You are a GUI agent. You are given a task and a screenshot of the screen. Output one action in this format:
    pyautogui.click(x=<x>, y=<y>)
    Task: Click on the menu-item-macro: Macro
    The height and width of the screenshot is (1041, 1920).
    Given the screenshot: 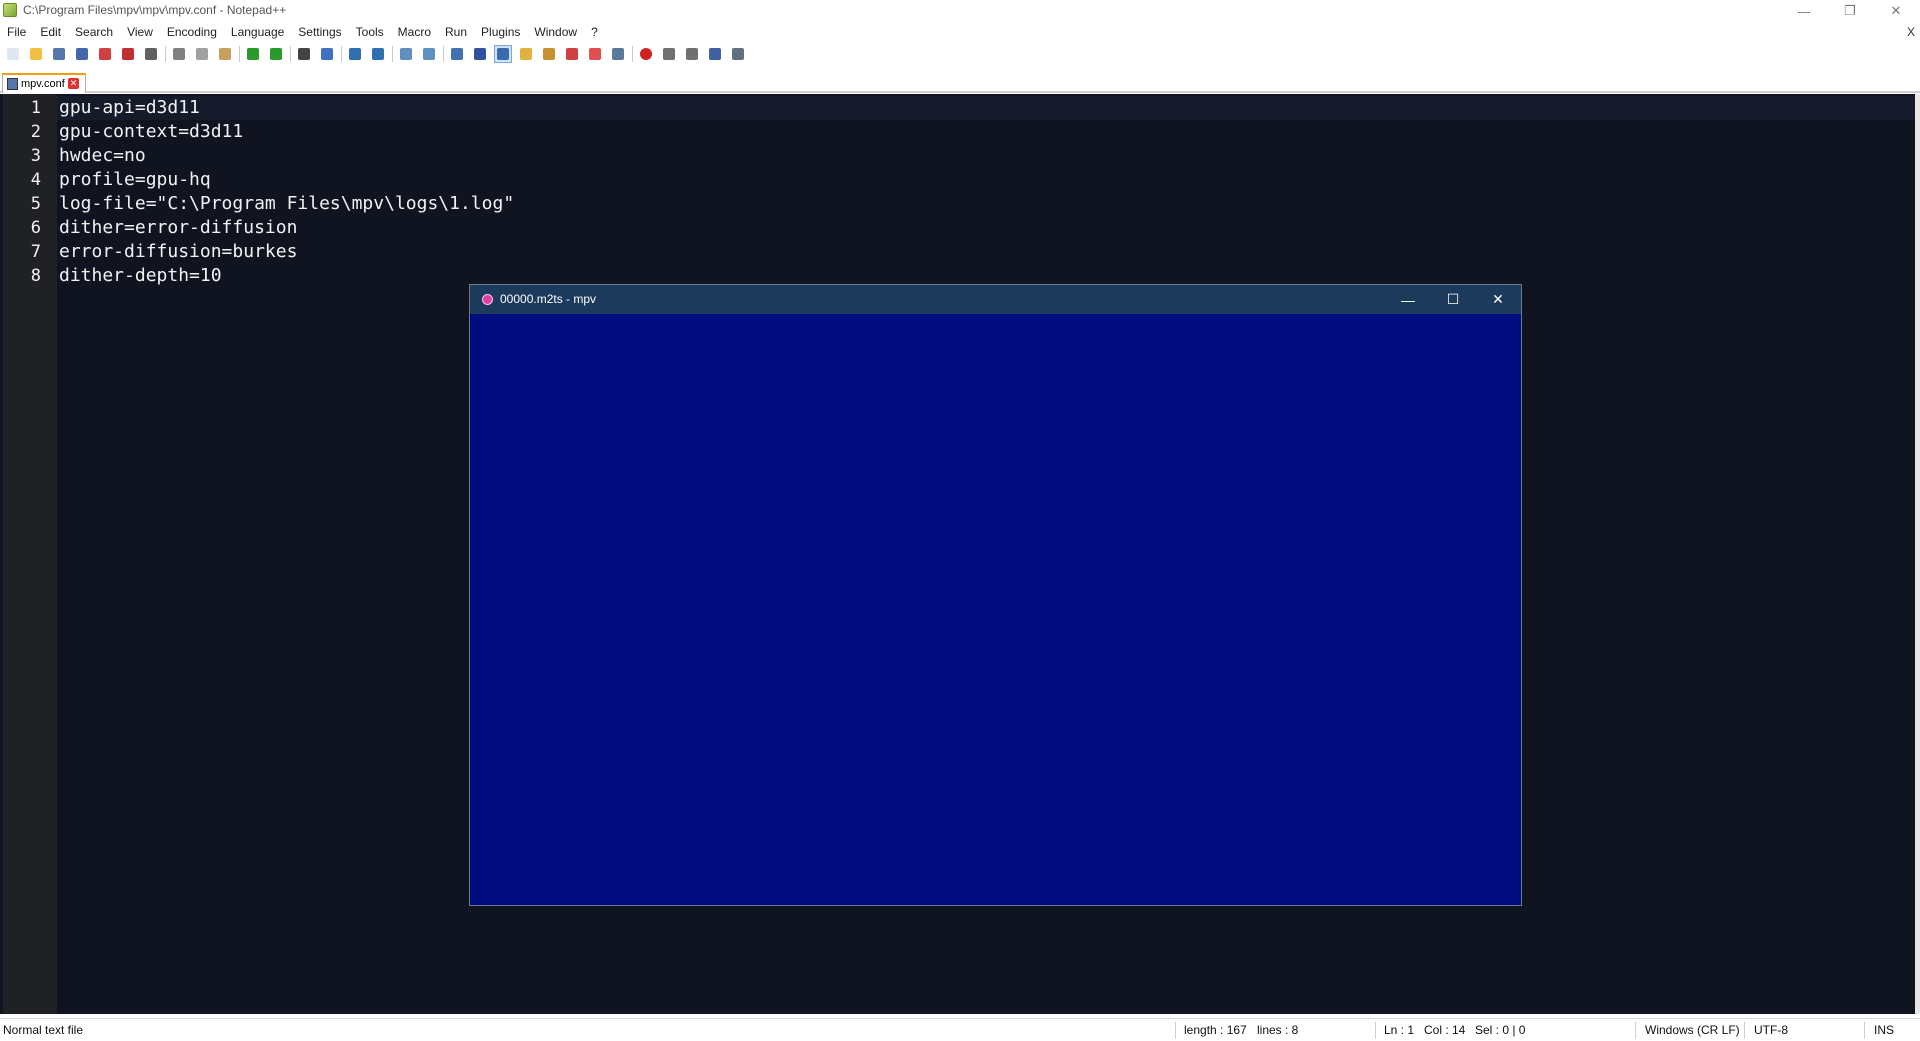 What is the action you would take?
    pyautogui.click(x=414, y=32)
    